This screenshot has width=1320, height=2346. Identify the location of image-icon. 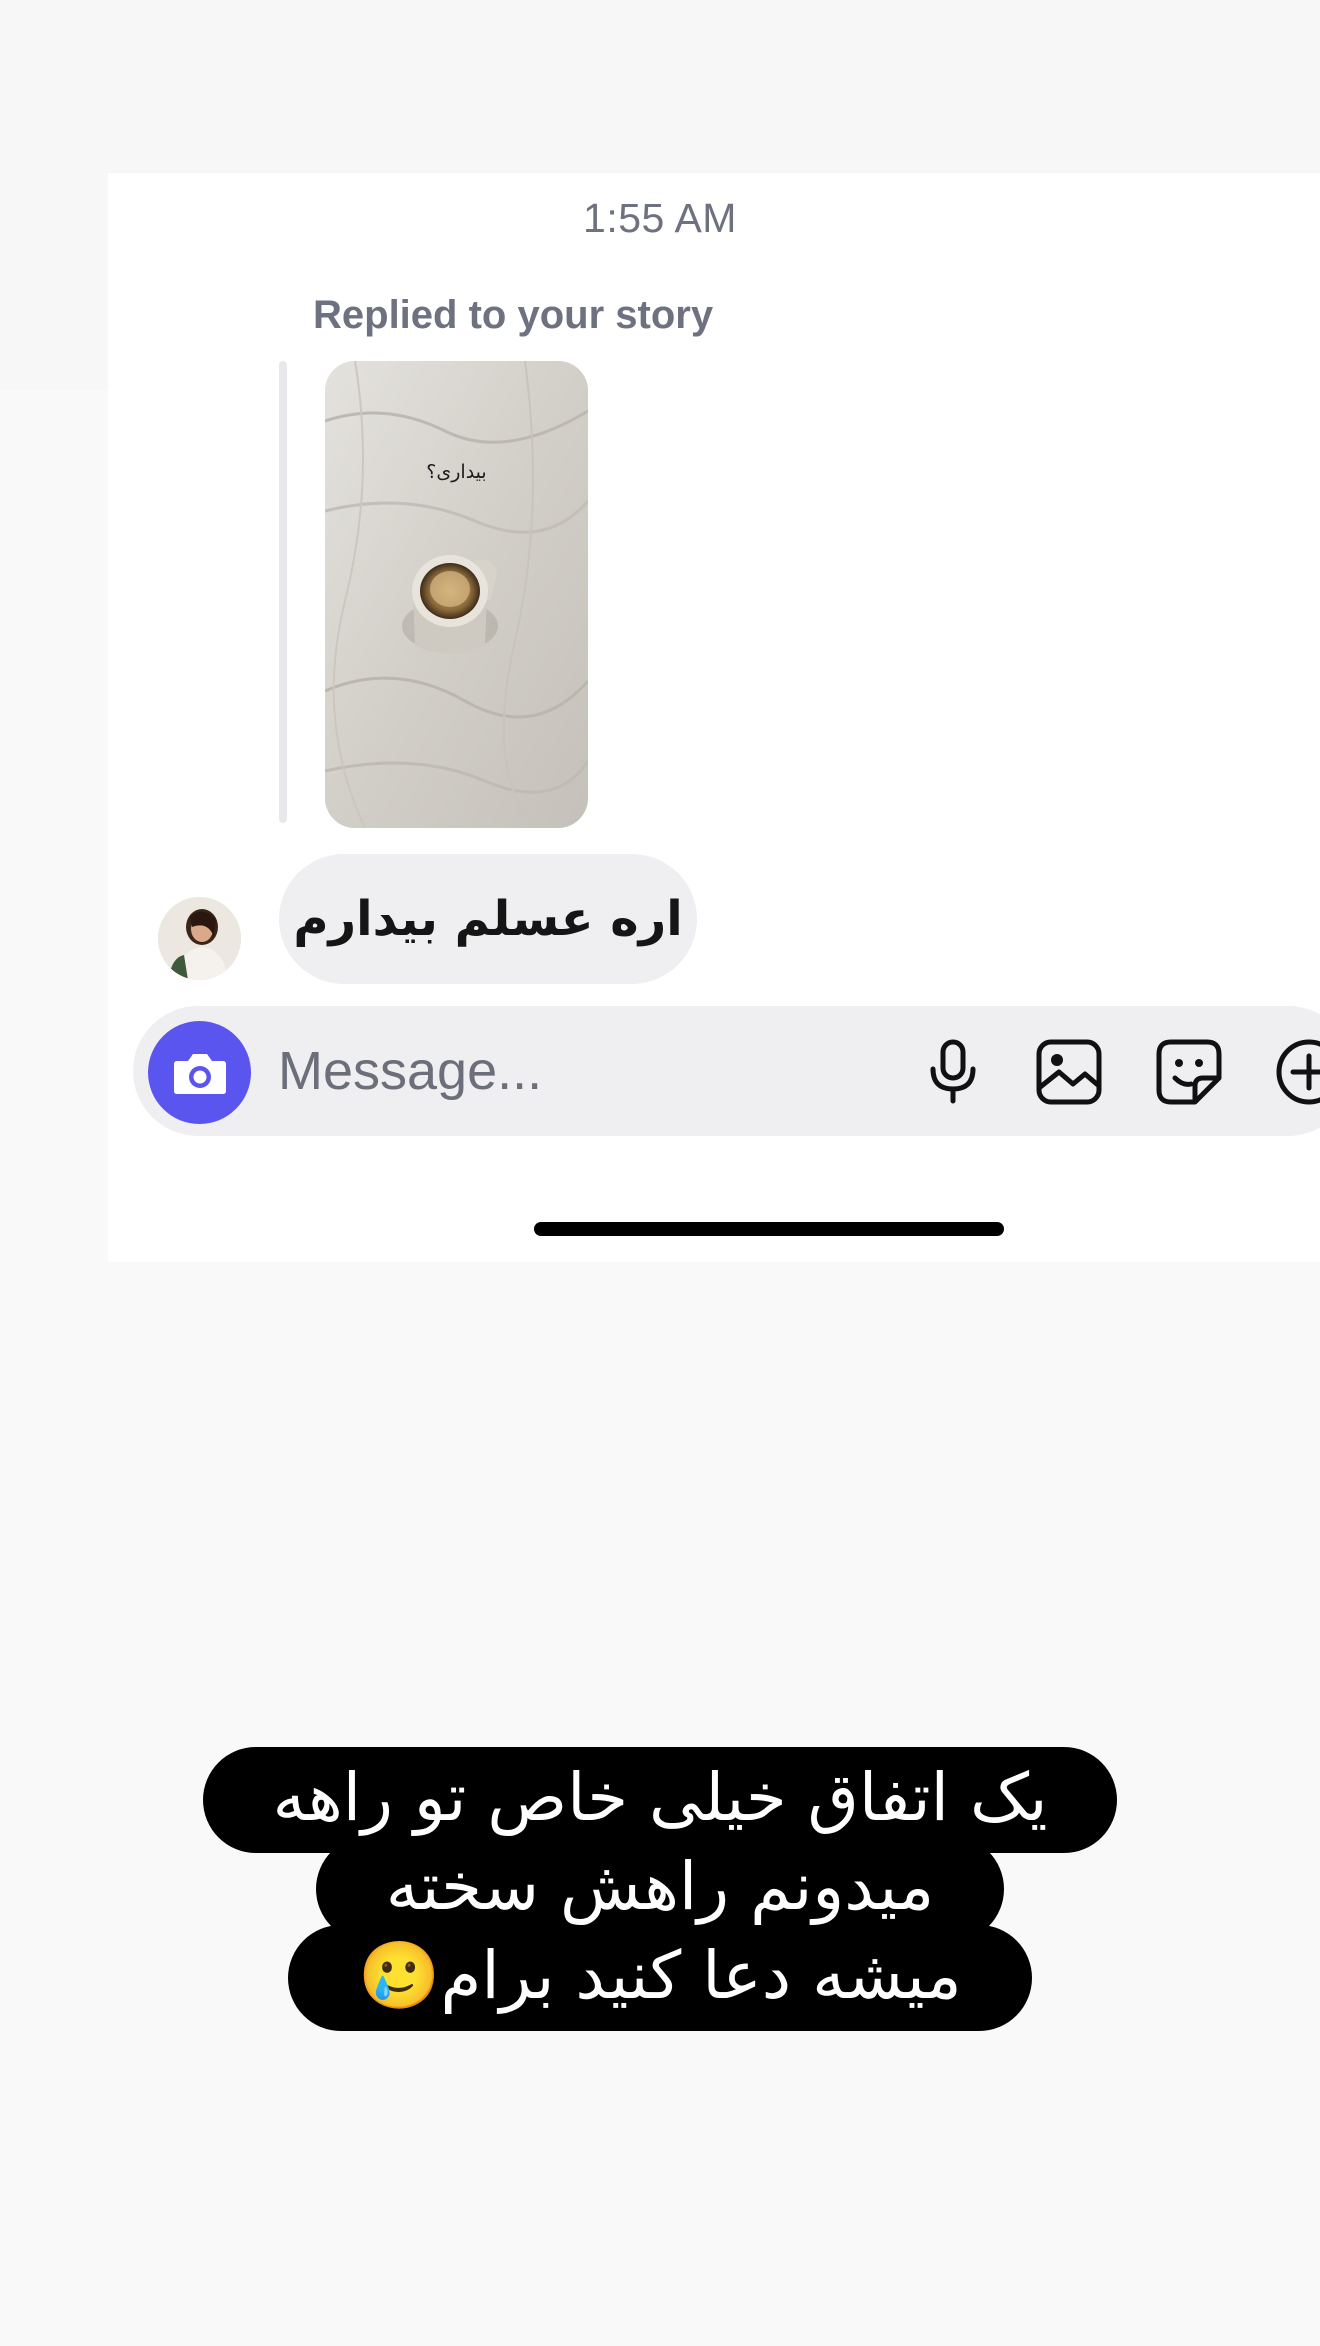
(1069, 1072).